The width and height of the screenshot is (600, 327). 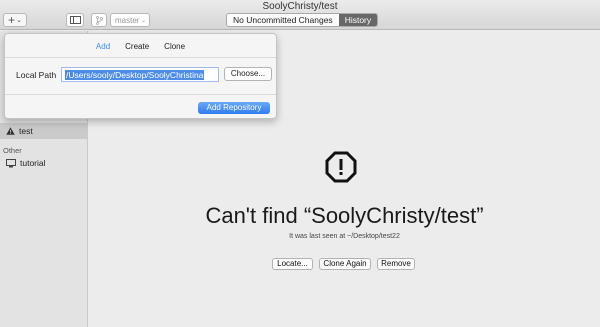 I want to click on sidebar-item-tutorial: tutorial, so click(x=26, y=163).